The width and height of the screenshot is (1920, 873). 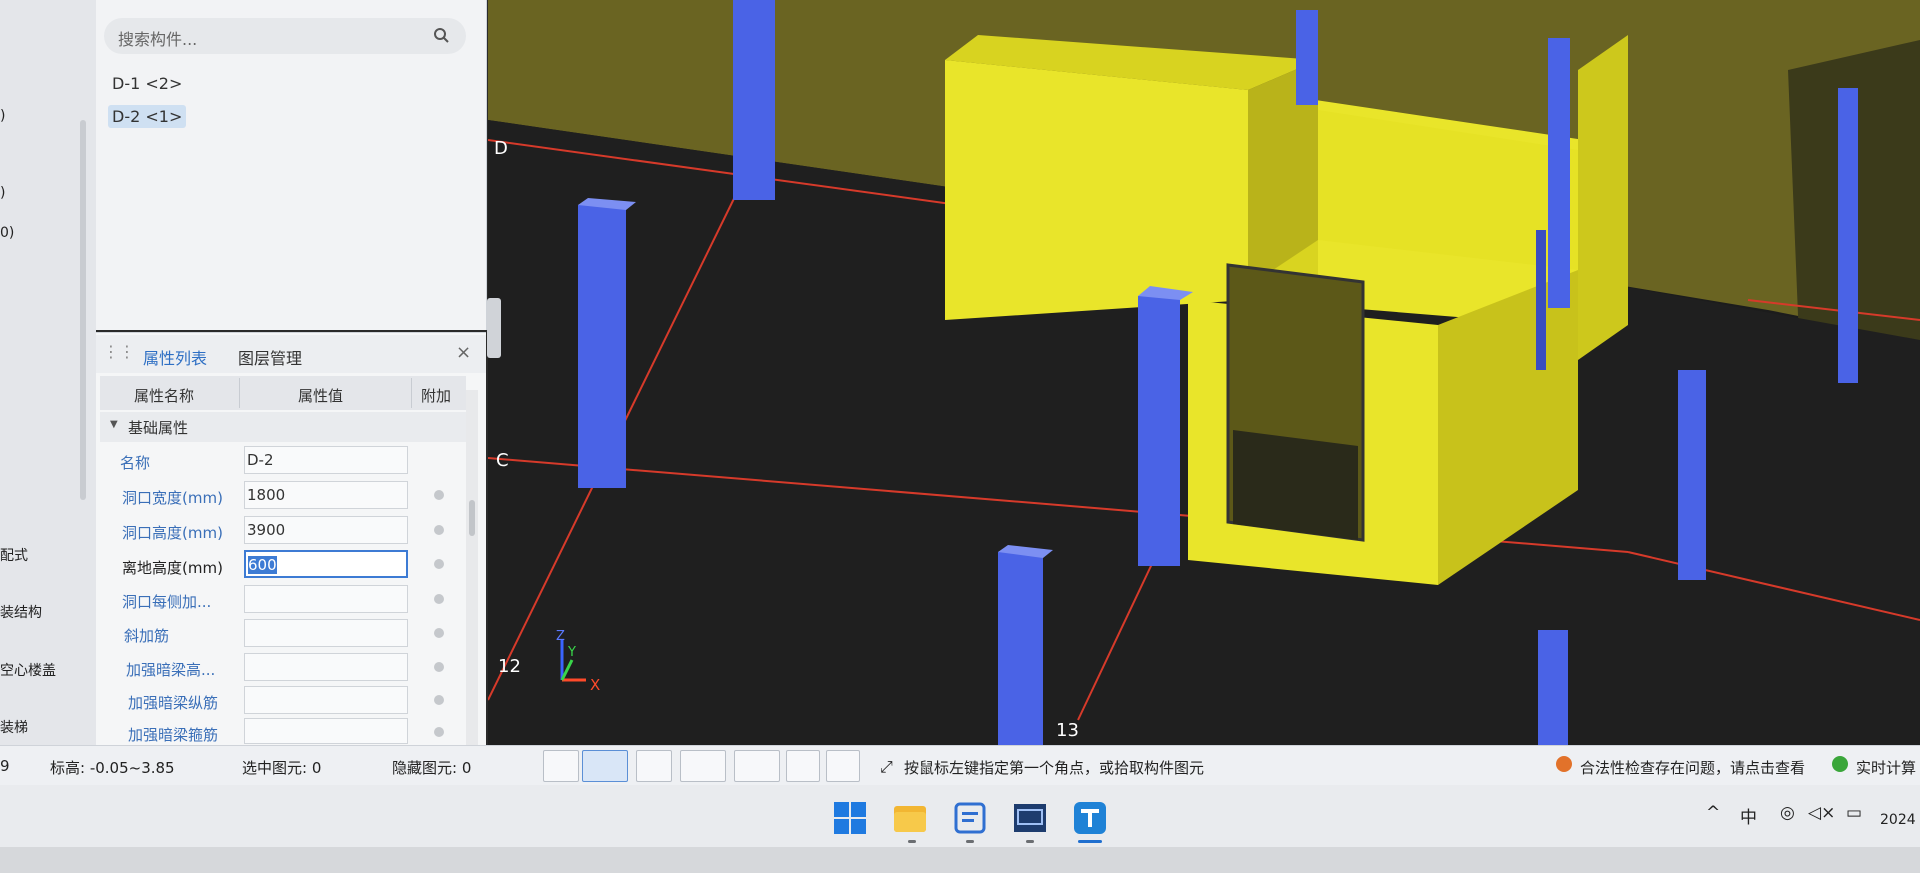 I want to click on nav-fragment: 0), so click(x=7, y=233).